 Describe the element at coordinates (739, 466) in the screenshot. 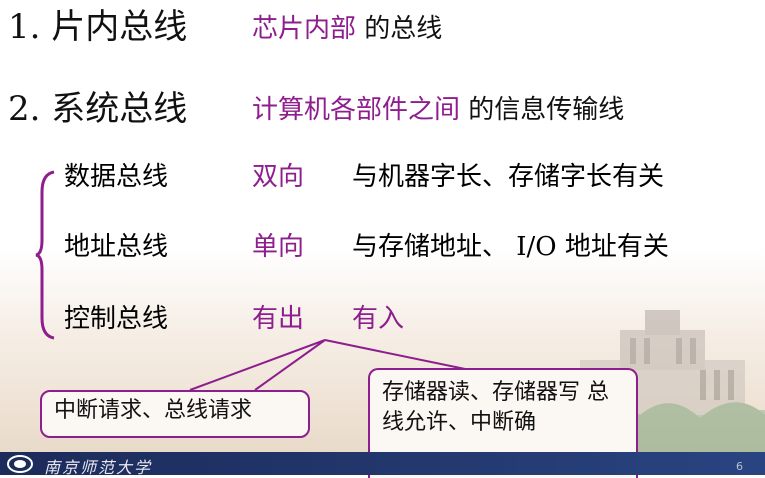

I see `page-number: 6` at that location.